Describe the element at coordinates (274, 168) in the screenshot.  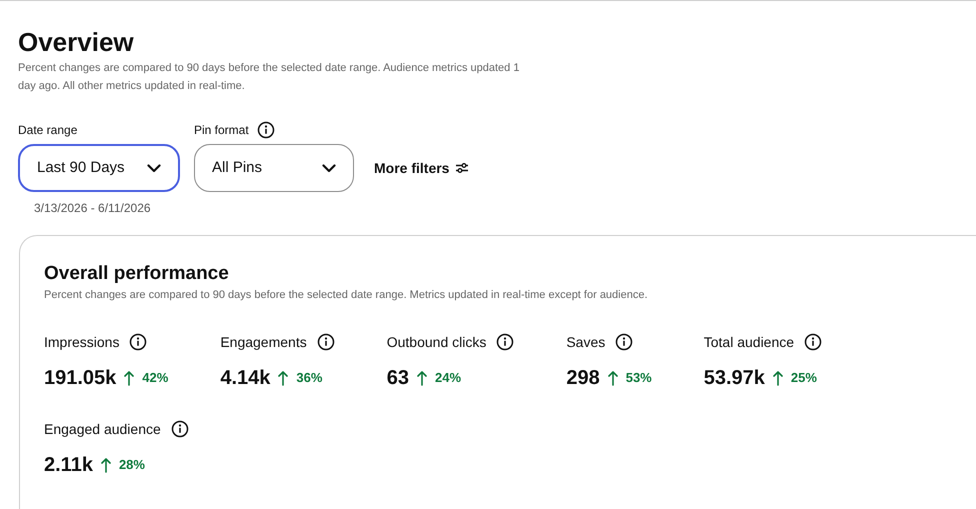
I see `dropdown-select: All Pins` at that location.